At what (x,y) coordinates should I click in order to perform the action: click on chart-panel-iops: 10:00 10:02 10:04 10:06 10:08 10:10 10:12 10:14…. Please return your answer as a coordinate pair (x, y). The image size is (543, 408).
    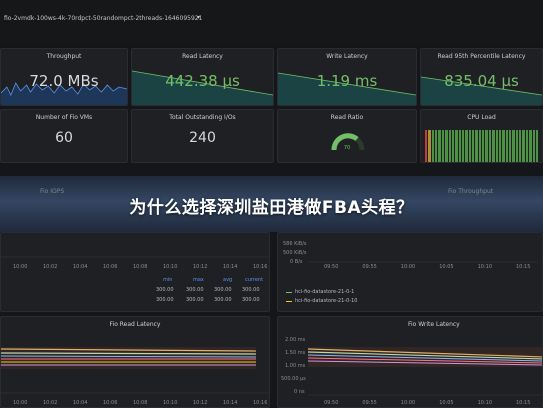
    Looking at the image, I should click on (135, 272).